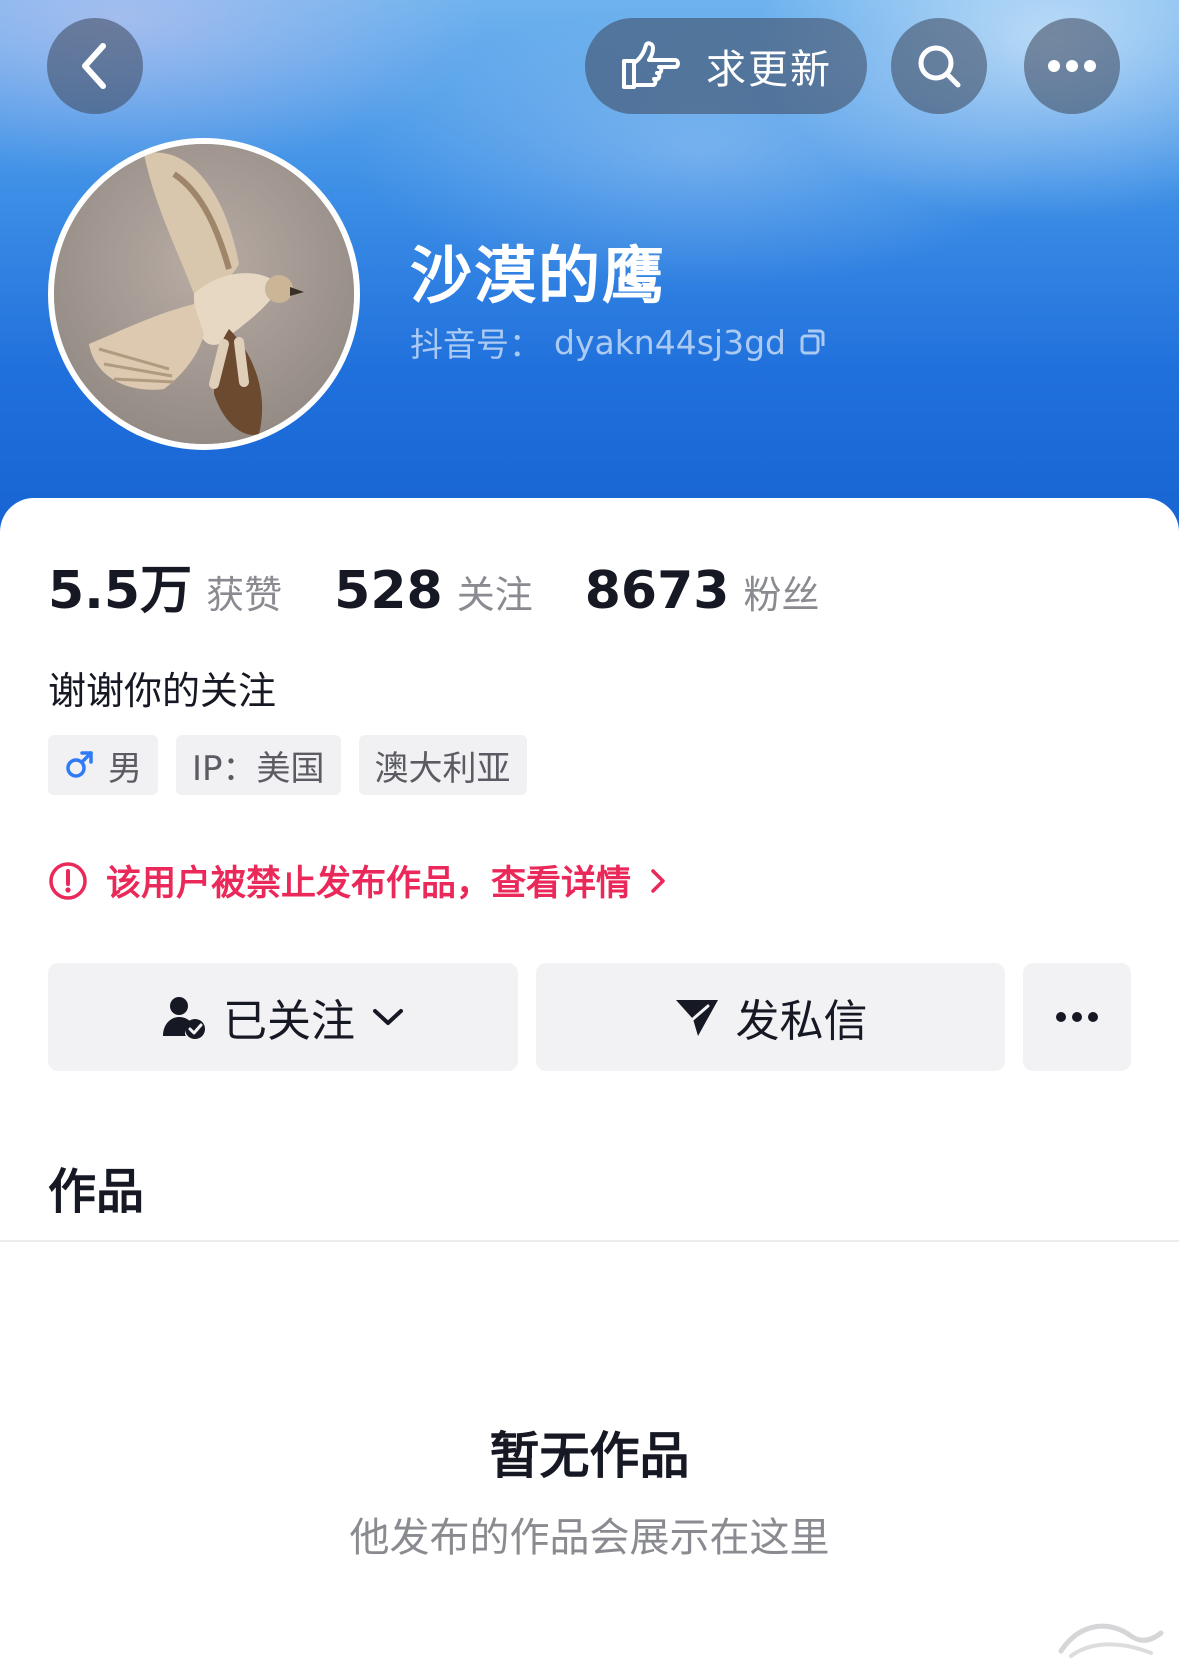 The height and width of the screenshot is (1671, 1179). What do you see at coordinates (769, 70) in the screenshot?
I see `request-update-label: 求更新` at bounding box center [769, 70].